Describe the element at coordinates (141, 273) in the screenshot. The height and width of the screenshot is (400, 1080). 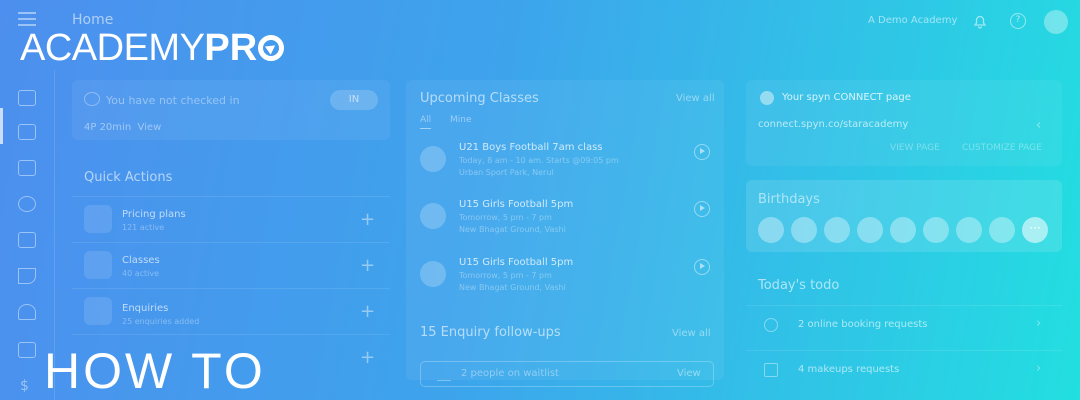
I see `quick-action-sub: 40 active` at that location.